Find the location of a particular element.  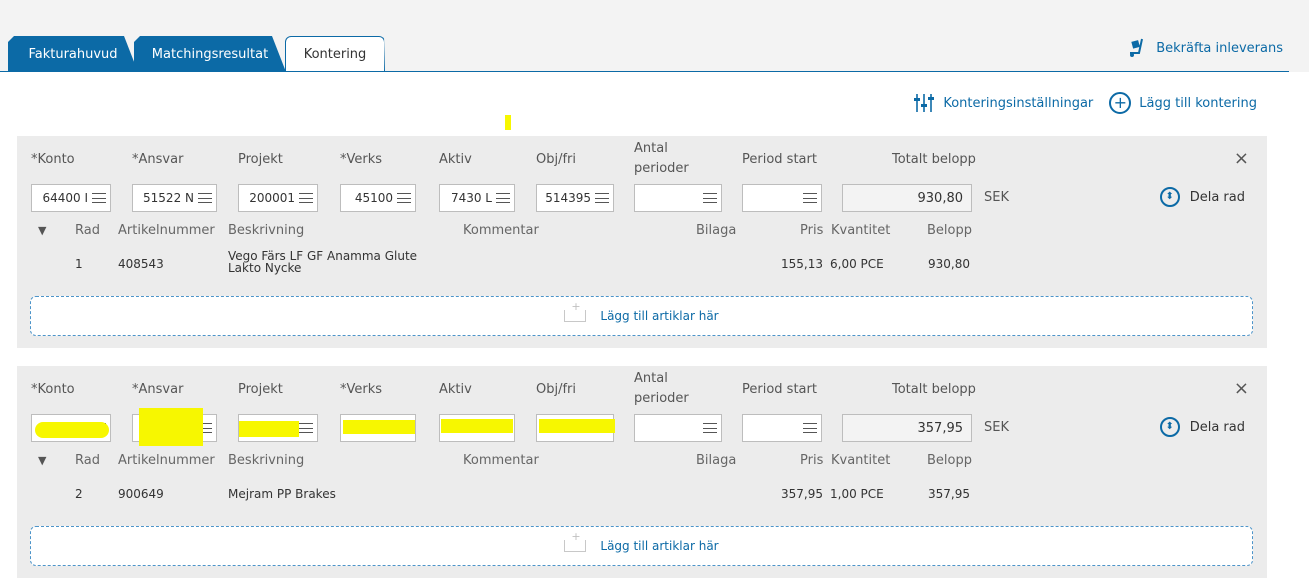

konto-field: 64400 I is located at coordinates (71, 198).